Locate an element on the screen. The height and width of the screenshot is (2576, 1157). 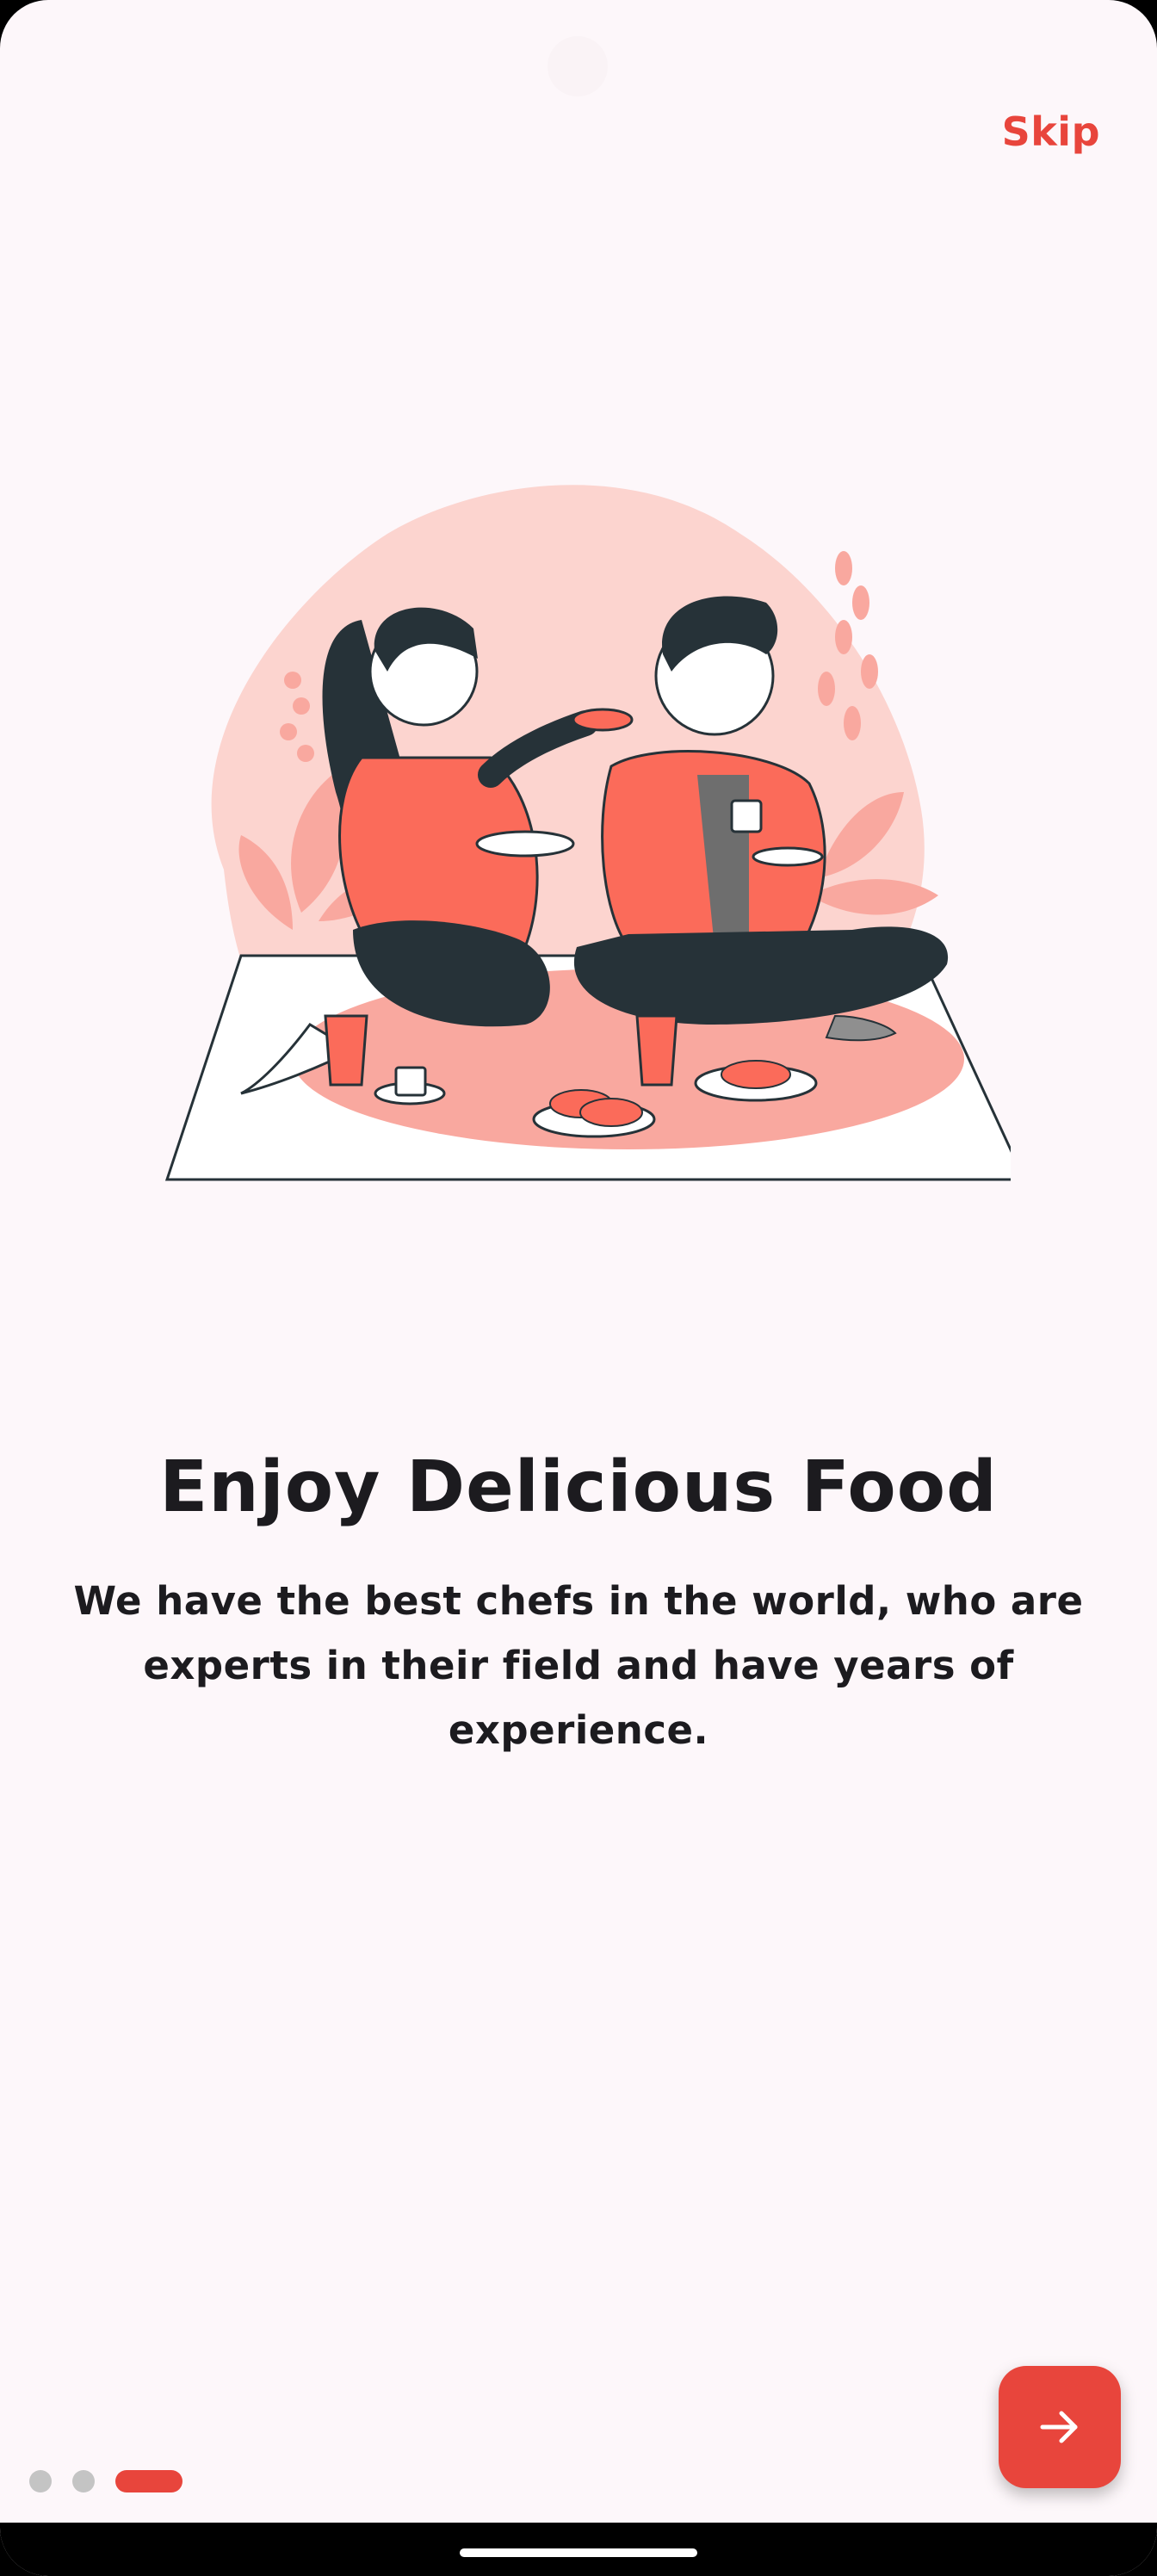
page-dot-3-active is located at coordinates (149, 2481).